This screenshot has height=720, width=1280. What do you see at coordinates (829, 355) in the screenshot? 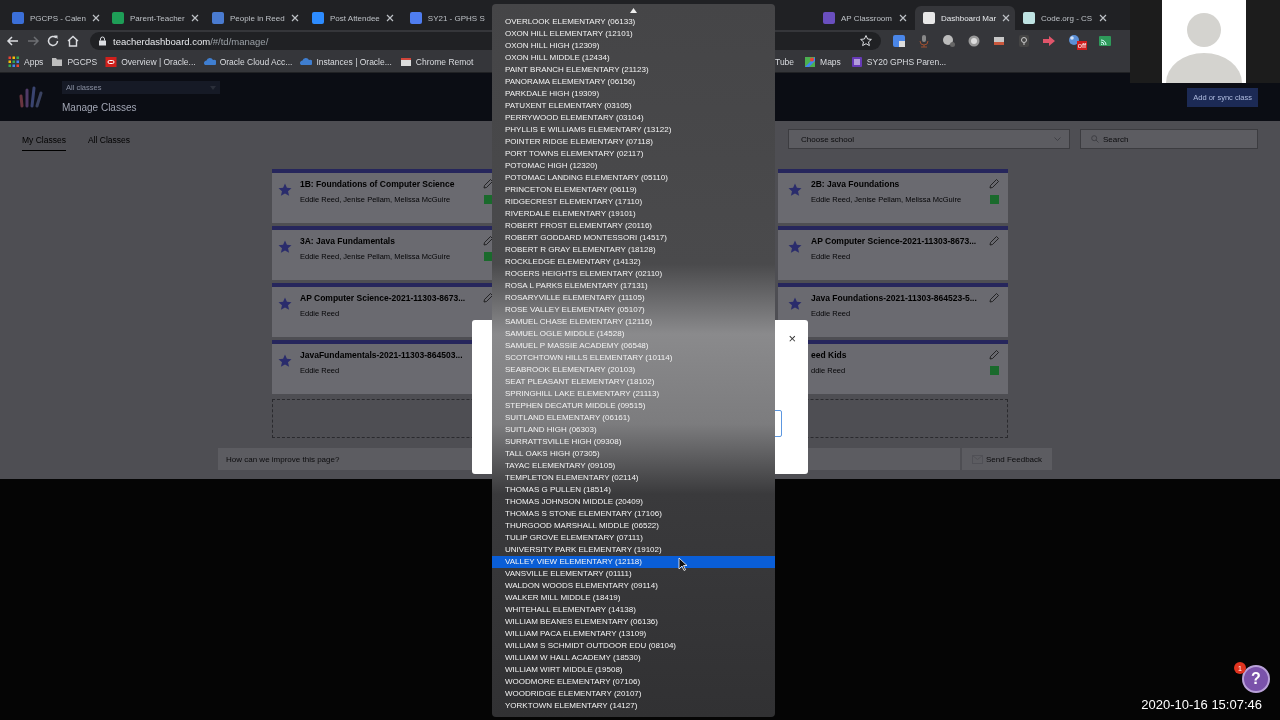
I see `class-title: eed Kids` at bounding box center [829, 355].